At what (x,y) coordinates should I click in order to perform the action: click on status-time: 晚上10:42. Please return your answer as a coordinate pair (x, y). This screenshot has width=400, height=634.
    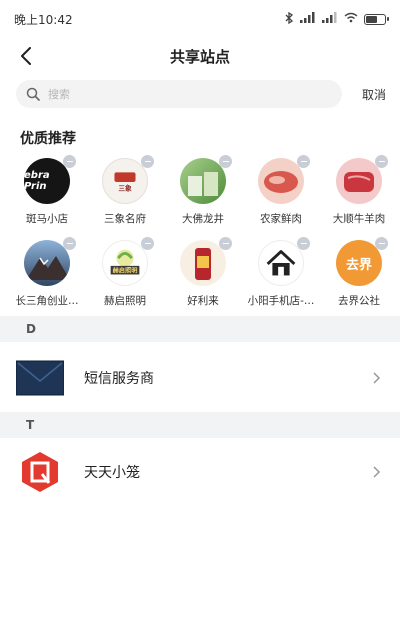
    Looking at the image, I should click on (43, 19).